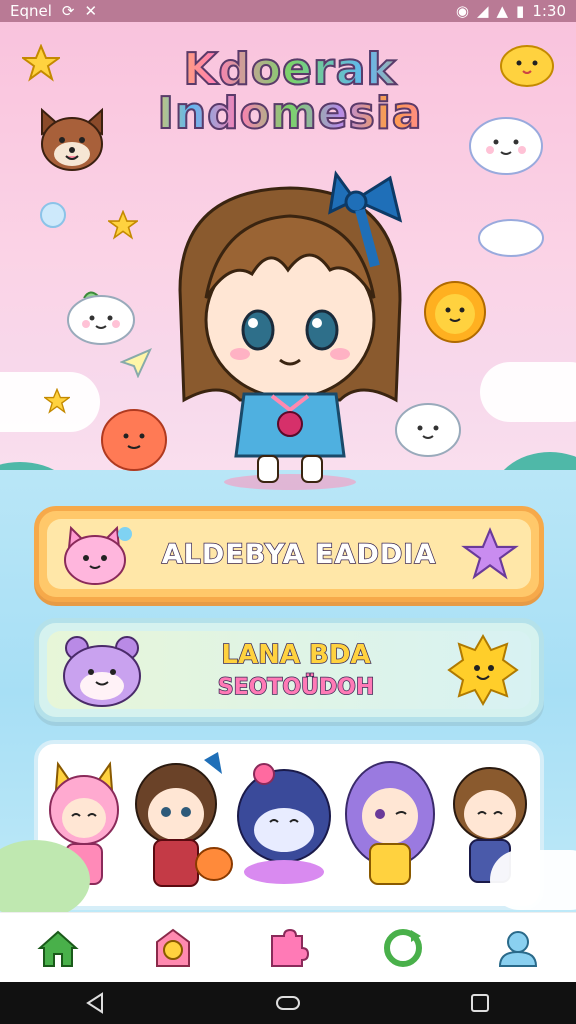 Image resolution: width=576 pixels, height=1024 pixels. I want to click on character-strip, so click(289, 825).